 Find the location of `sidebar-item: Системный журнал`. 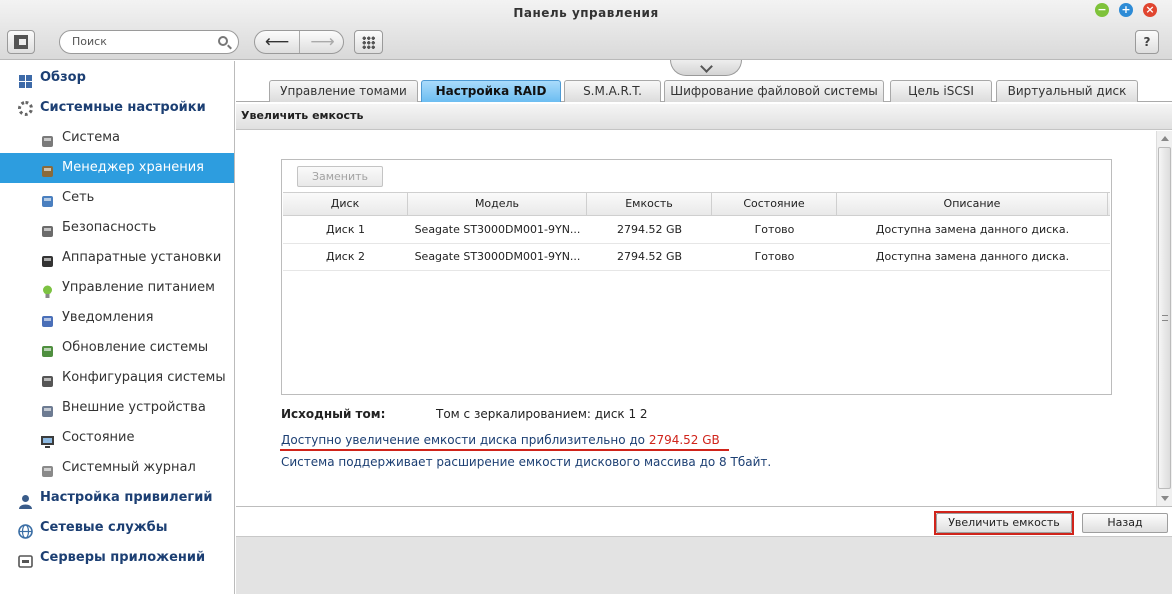

sidebar-item: Системный журнал is located at coordinates (117, 468).